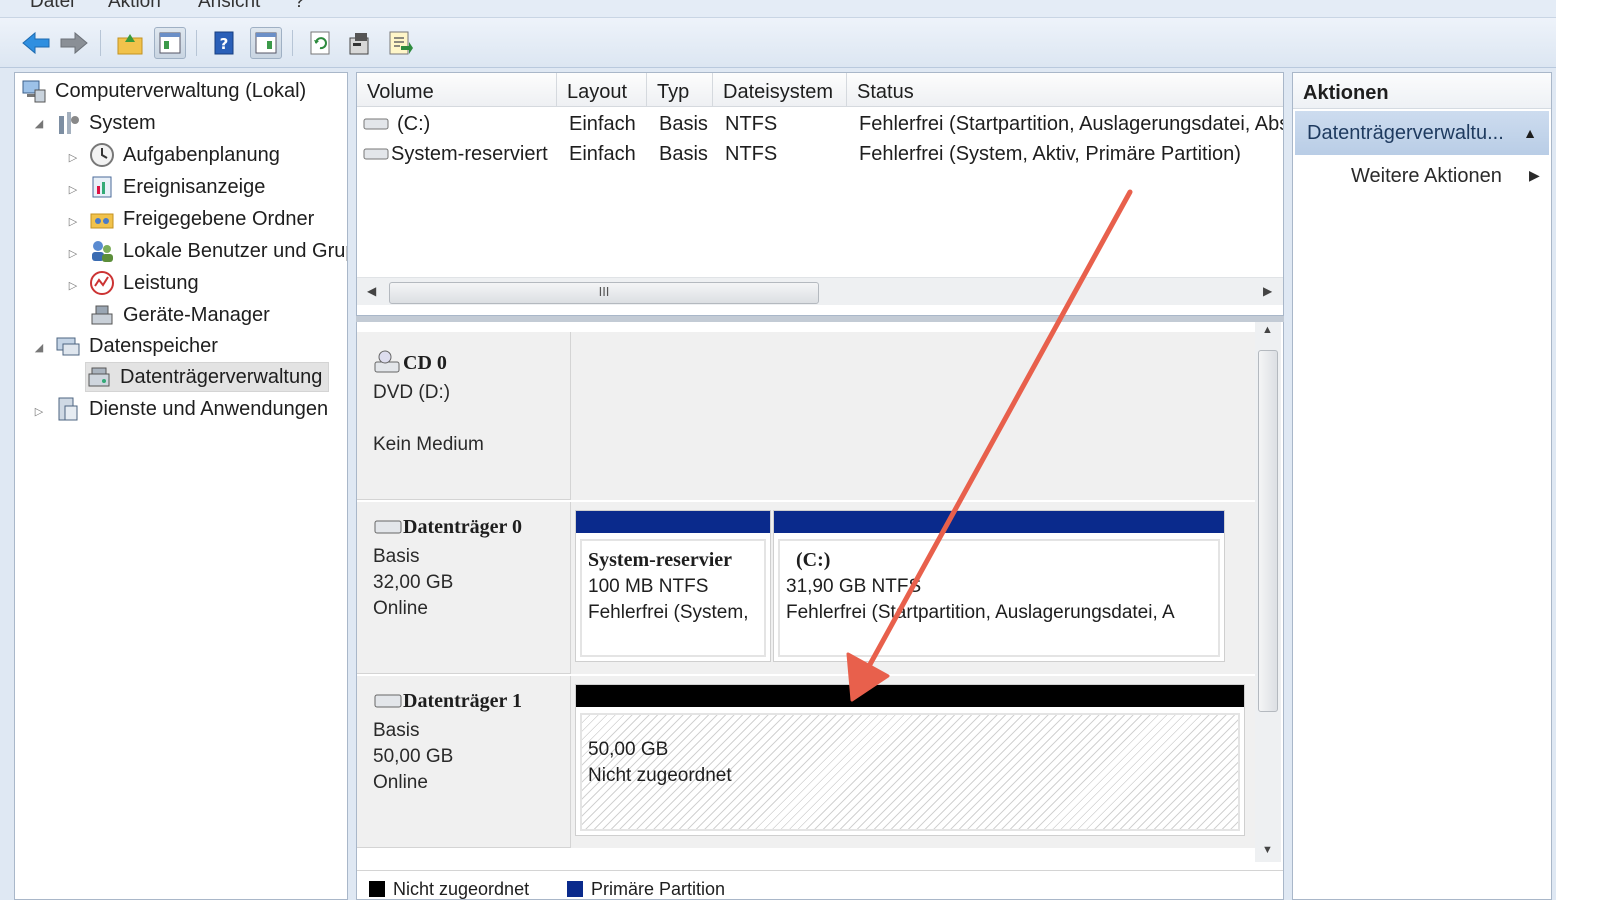 This screenshot has height=900, width=1600. Describe the element at coordinates (388, 526) in the screenshot. I see `hard-disk-icon` at that location.